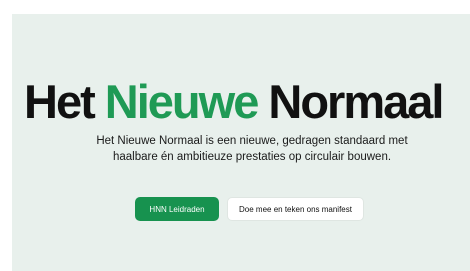 This screenshot has height=271, width=470. What do you see at coordinates (235, 7) in the screenshot?
I see `top-strip` at bounding box center [235, 7].